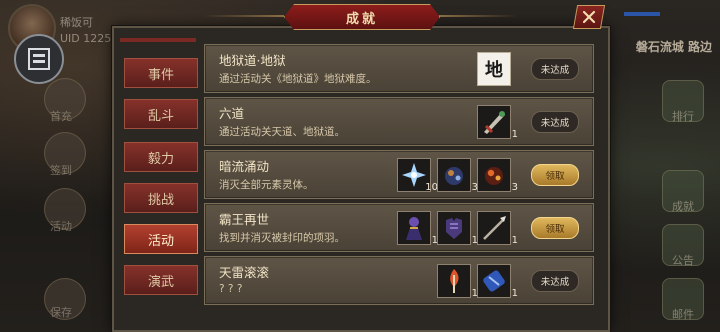 This screenshot has width=720, height=332. I want to click on tab-activity: 活动, so click(161, 239).